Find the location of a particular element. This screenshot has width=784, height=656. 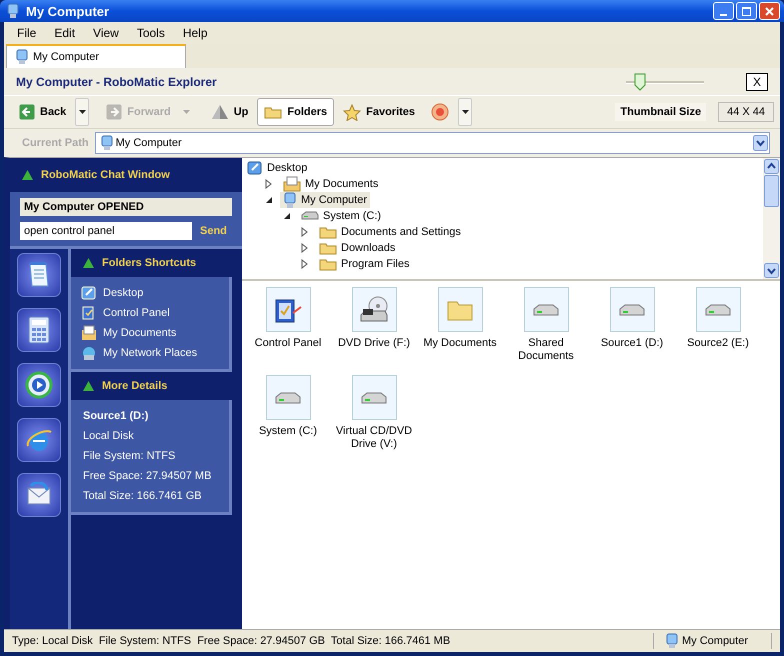

detail-text: Free Space: 27.94507 MB is located at coordinates (147, 476).